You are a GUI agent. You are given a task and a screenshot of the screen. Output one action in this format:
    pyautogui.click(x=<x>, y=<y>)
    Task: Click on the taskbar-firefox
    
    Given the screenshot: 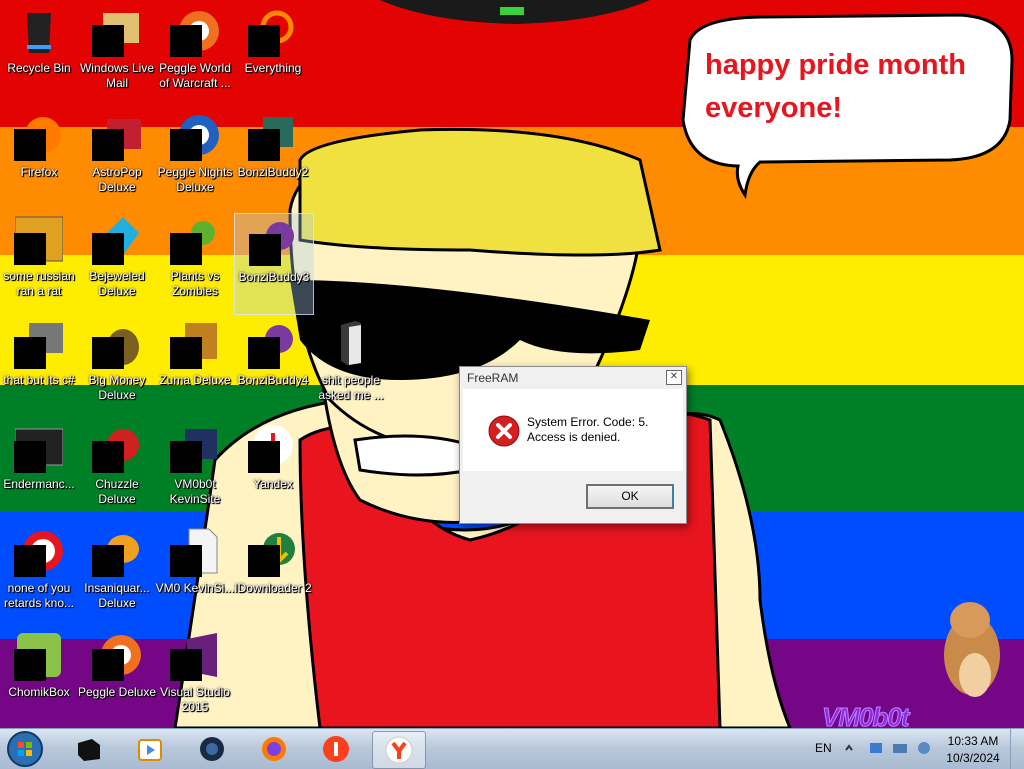 What is the action you would take?
    pyautogui.click(x=274, y=749)
    